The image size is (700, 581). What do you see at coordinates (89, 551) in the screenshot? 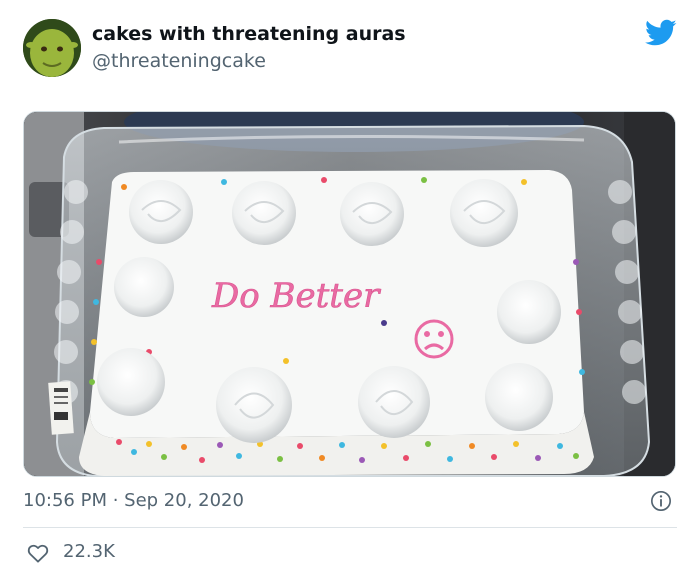
I see `like-count: 22.3K` at bounding box center [89, 551].